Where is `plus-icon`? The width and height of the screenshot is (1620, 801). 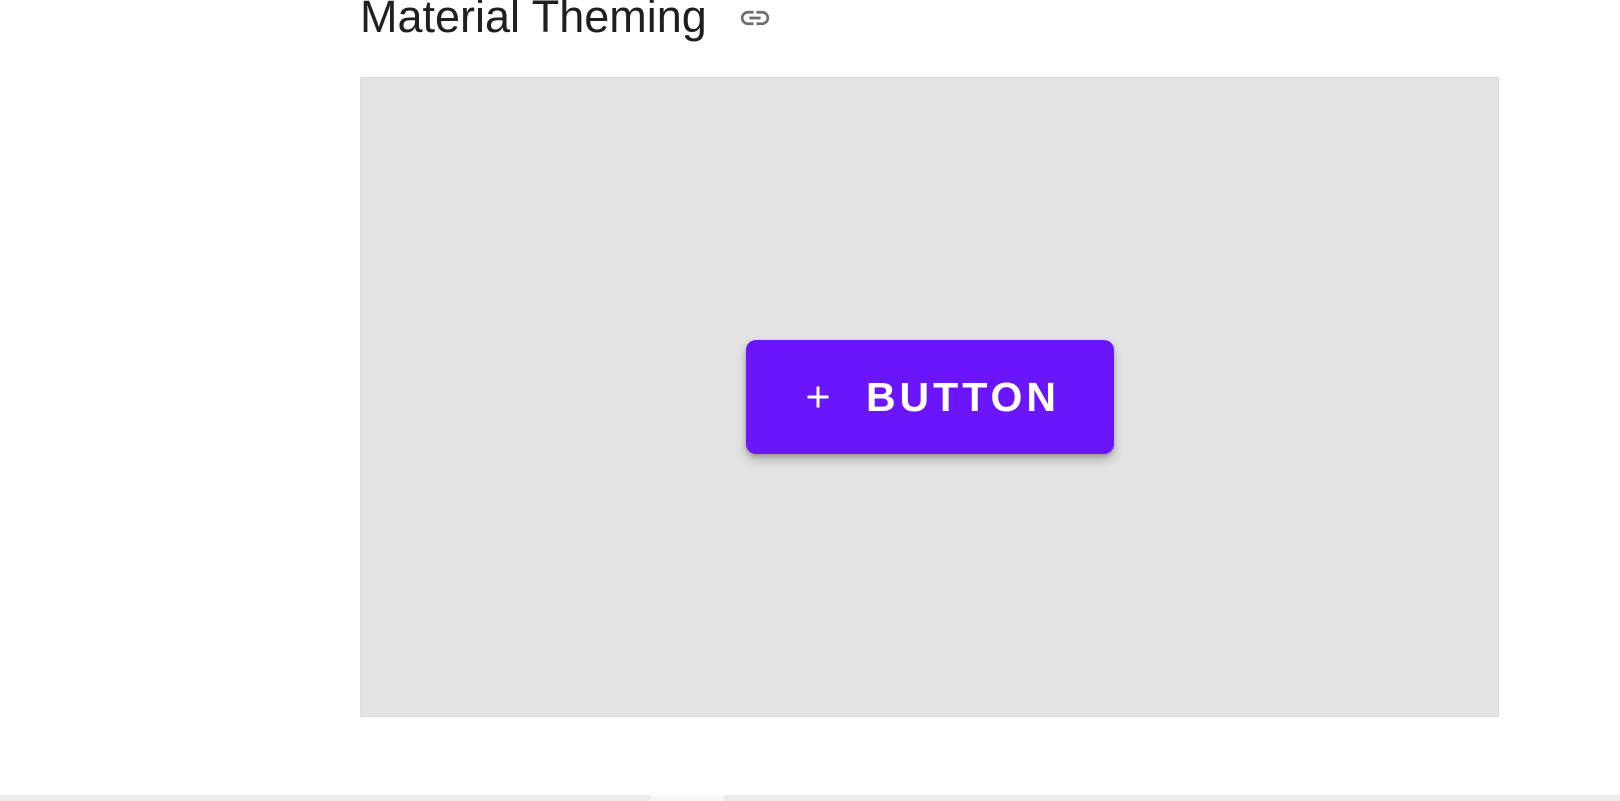
plus-icon is located at coordinates (818, 397).